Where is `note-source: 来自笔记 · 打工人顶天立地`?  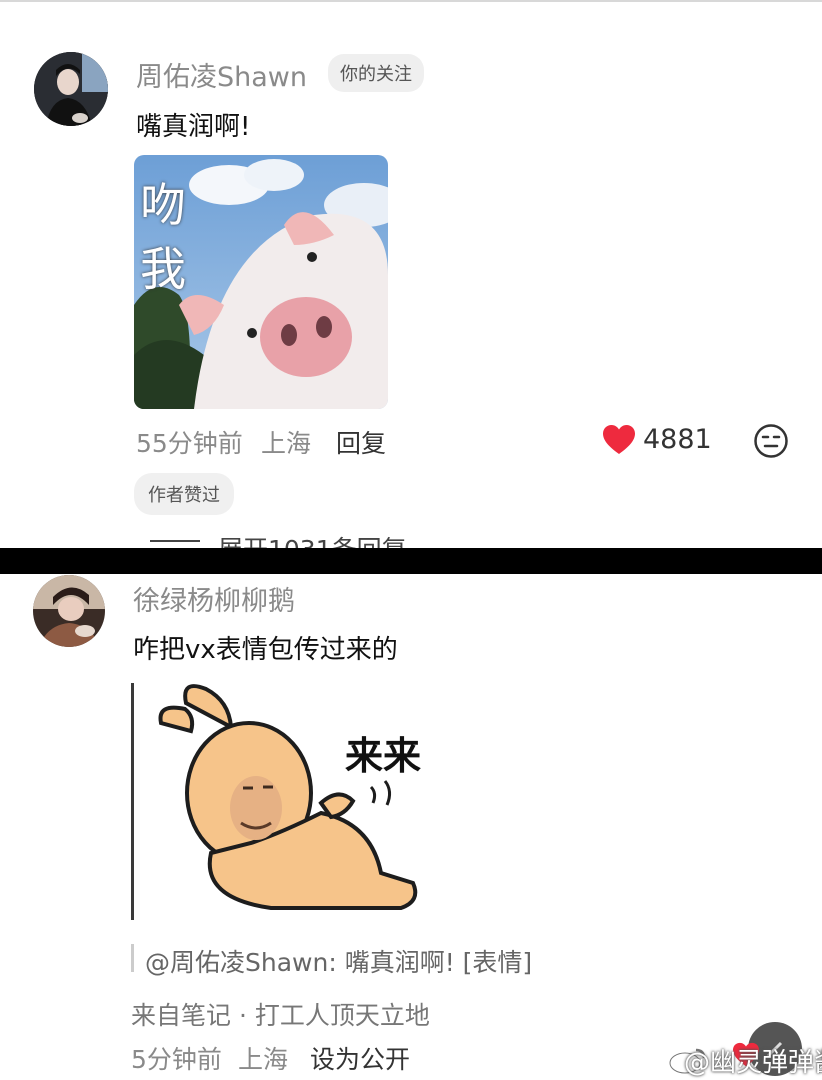 note-source: 来自笔记 · 打工人顶天立地 is located at coordinates (280, 1014).